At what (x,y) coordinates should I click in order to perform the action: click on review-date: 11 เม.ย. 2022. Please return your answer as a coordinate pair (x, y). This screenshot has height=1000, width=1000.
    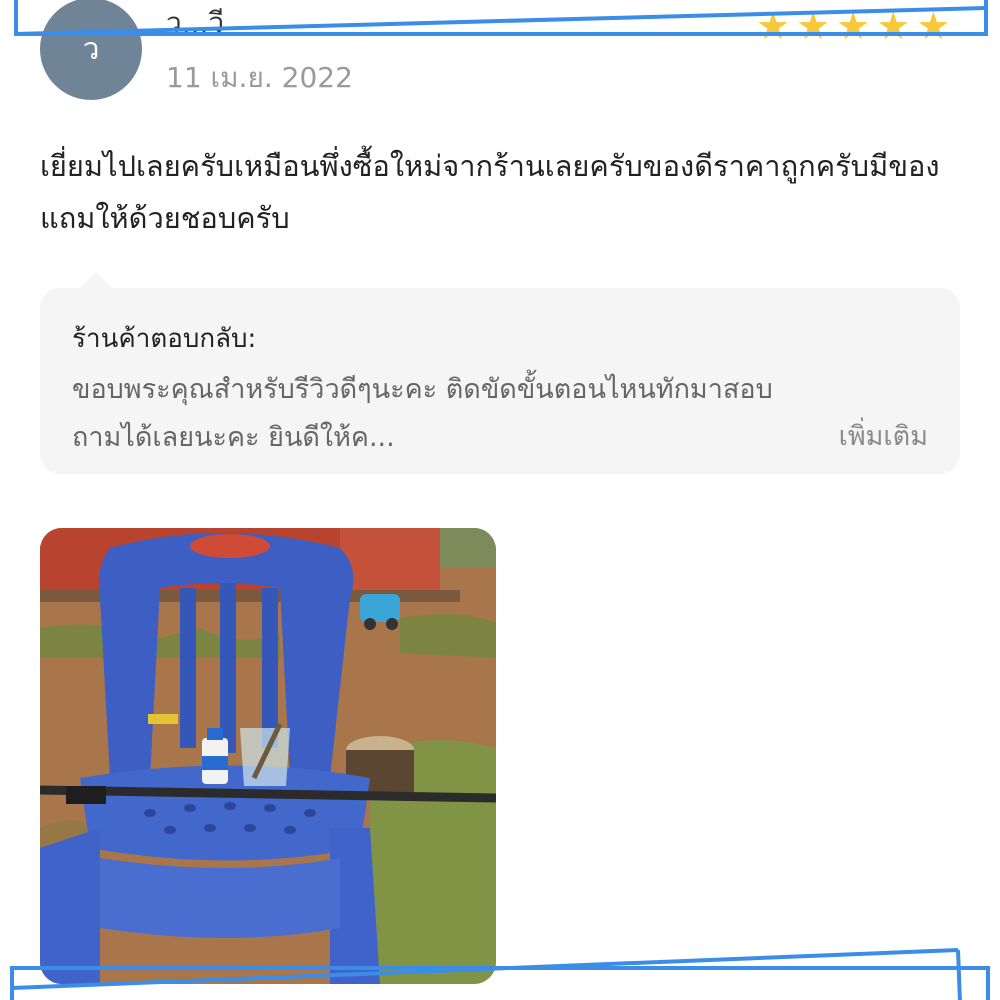
    Looking at the image, I should click on (259, 77).